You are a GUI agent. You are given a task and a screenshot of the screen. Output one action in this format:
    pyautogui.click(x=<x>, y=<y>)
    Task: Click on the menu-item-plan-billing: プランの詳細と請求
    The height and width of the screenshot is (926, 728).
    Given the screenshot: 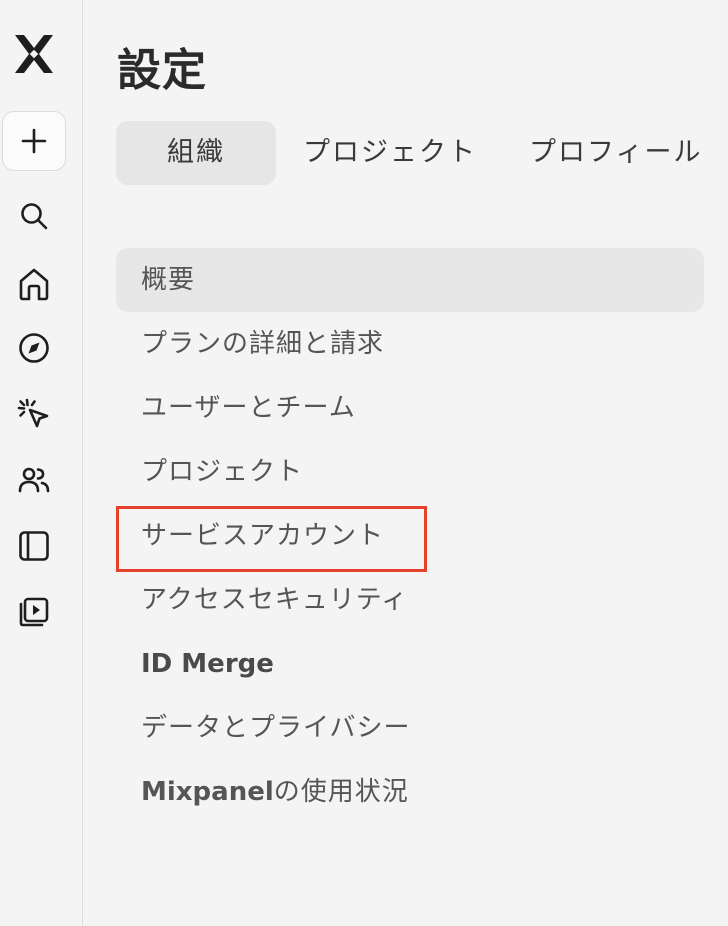 What is the action you would take?
    pyautogui.click(x=410, y=344)
    